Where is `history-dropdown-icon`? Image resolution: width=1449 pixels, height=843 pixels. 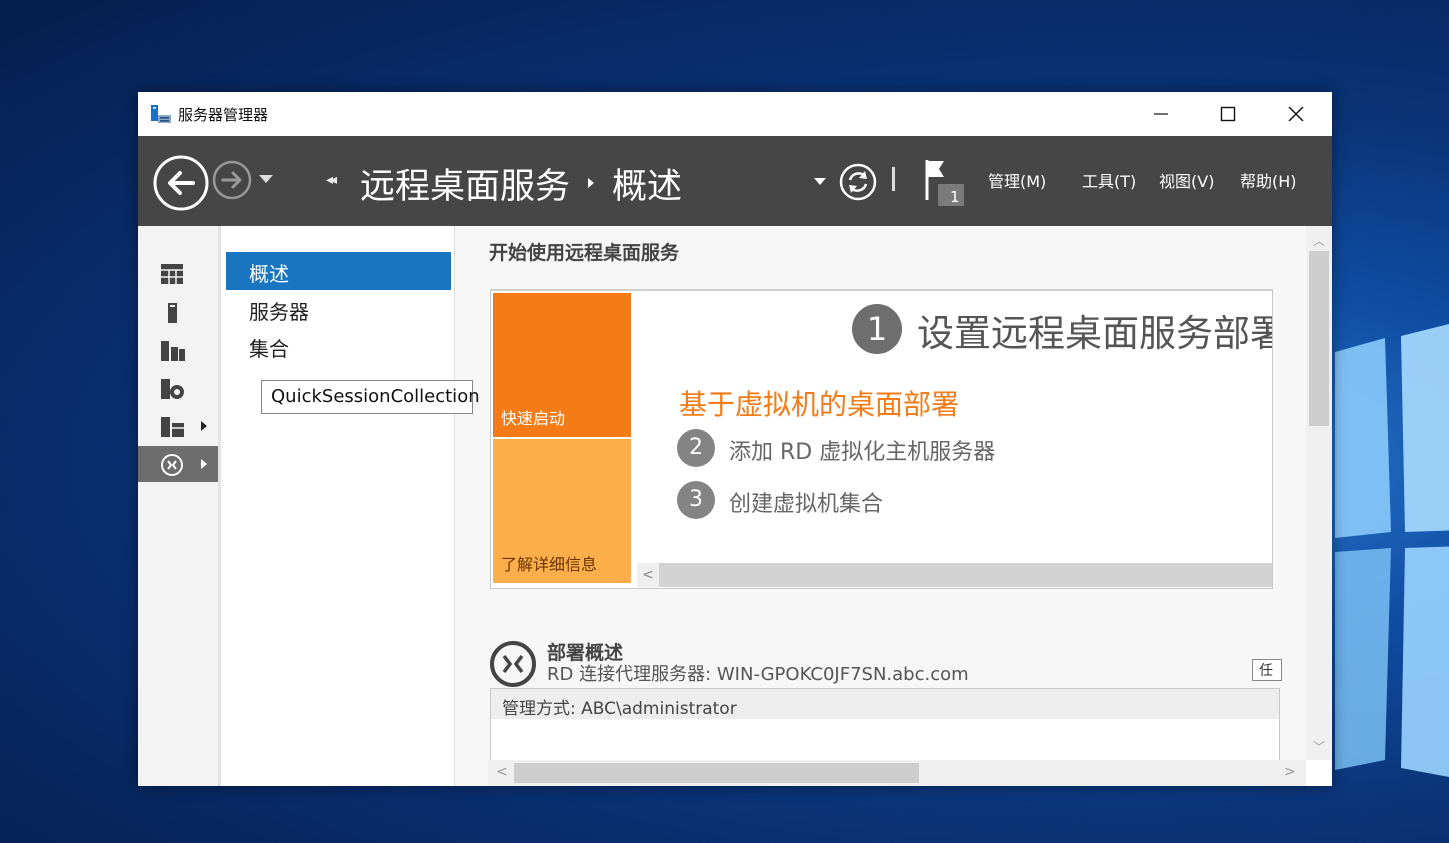 history-dropdown-icon is located at coordinates (266, 179).